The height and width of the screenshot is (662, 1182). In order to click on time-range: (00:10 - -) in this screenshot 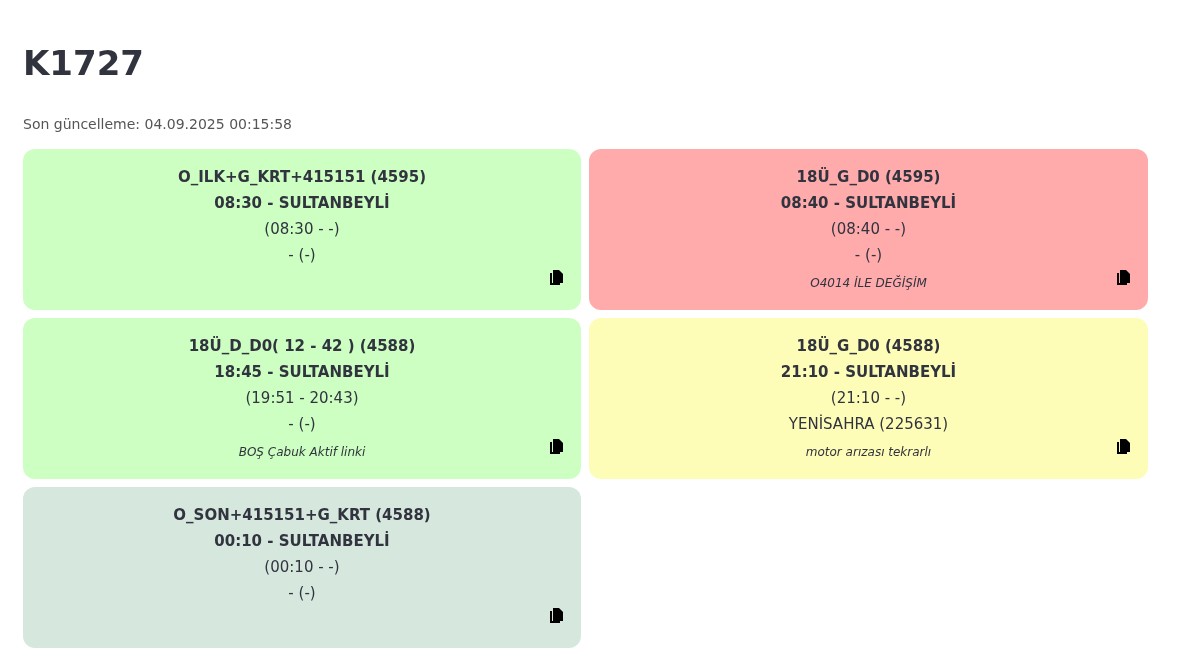, I will do `click(302, 567)`.